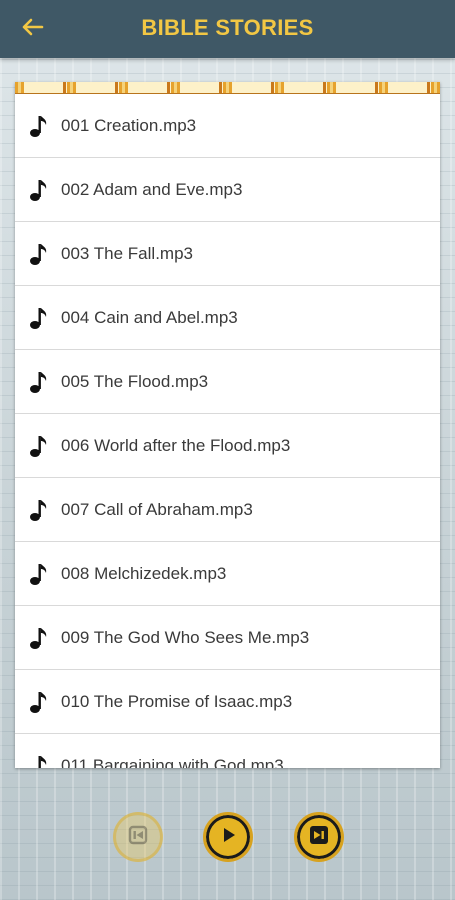 This screenshot has height=900, width=455. I want to click on track-name: 002 Adam and Eve.mp3, so click(152, 189).